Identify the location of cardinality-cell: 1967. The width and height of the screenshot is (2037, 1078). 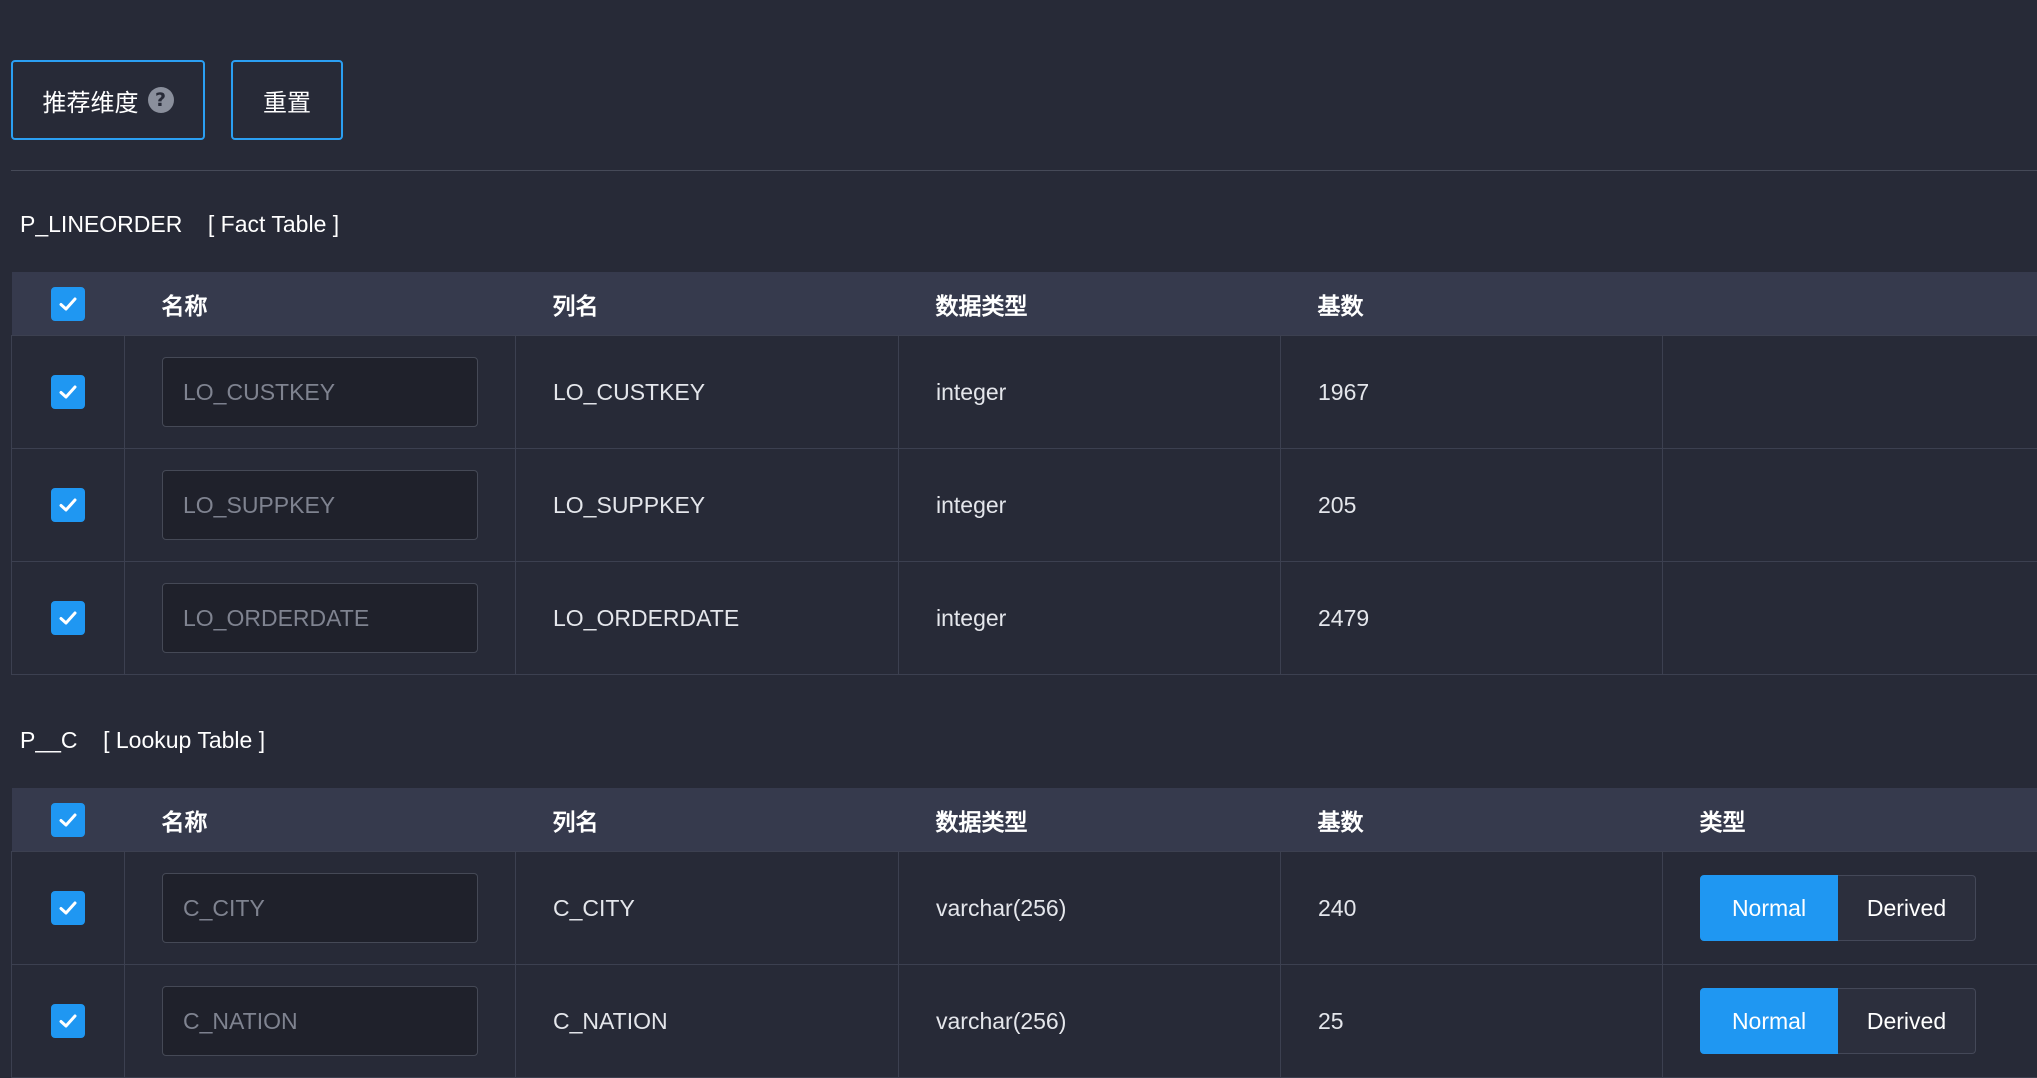
(1472, 392).